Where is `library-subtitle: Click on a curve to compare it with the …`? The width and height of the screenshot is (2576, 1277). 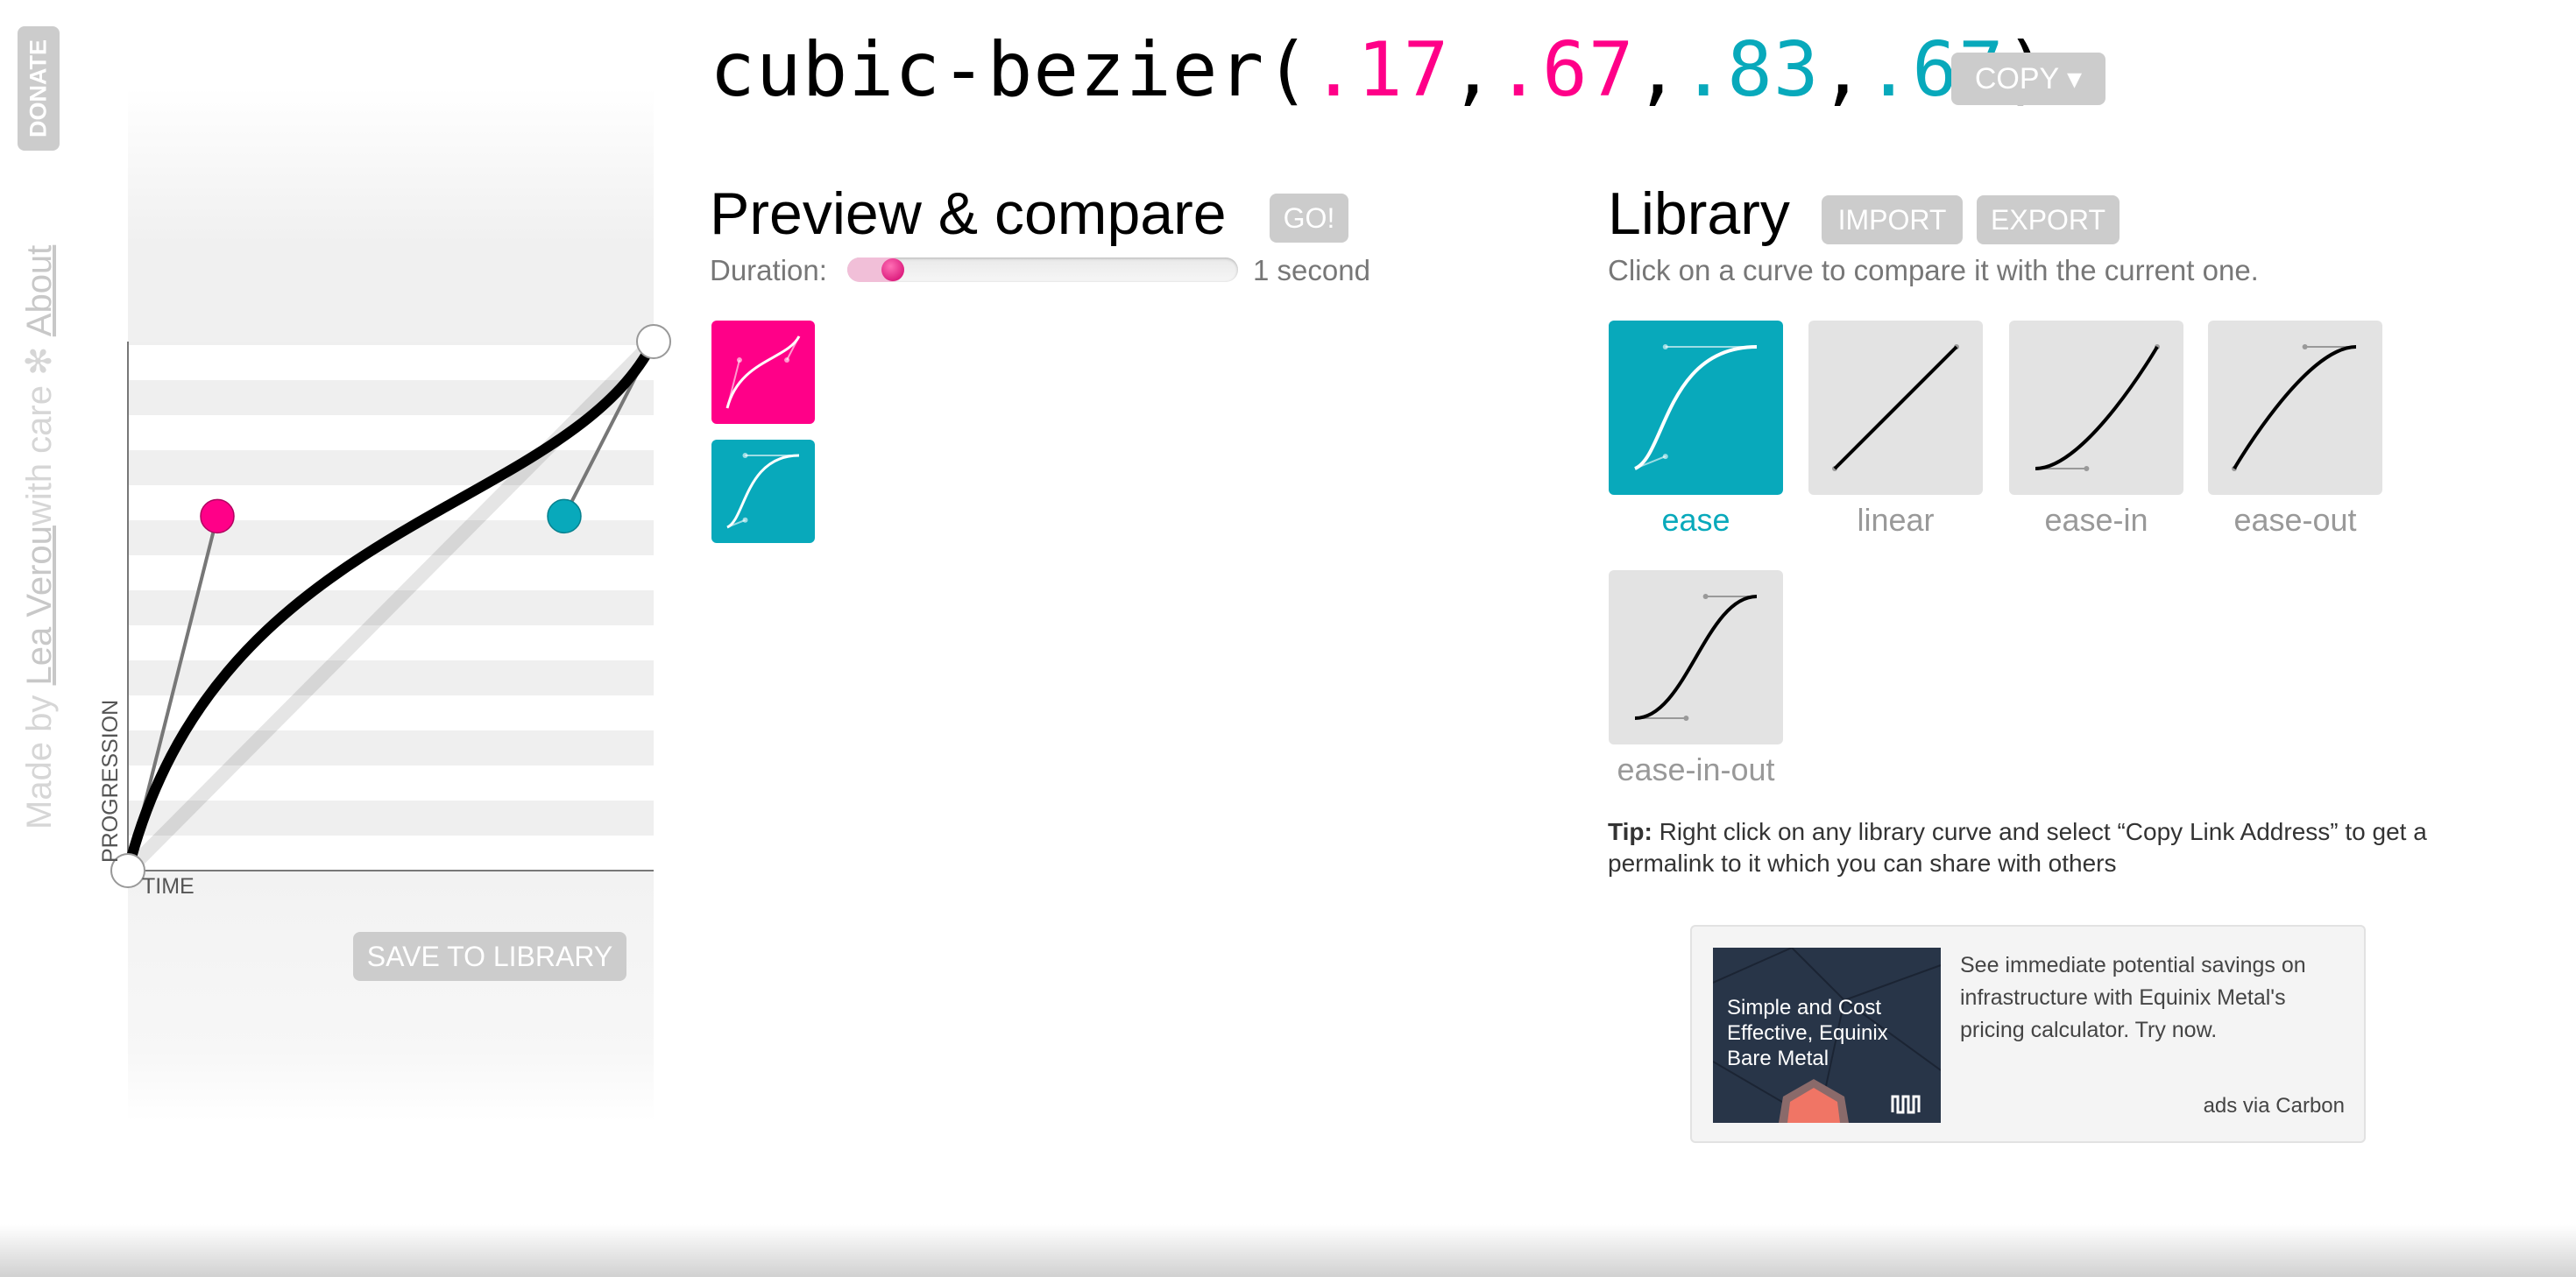
library-subtitle: Click on a curve to compare it with the … is located at coordinates (1933, 270).